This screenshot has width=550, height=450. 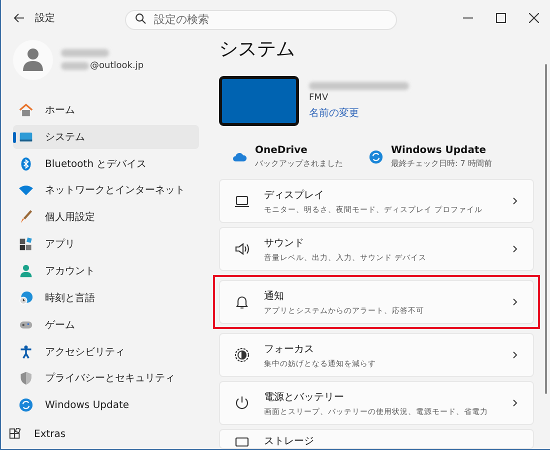 What do you see at coordinates (26, 217) in the screenshot?
I see `brush-icon` at bounding box center [26, 217].